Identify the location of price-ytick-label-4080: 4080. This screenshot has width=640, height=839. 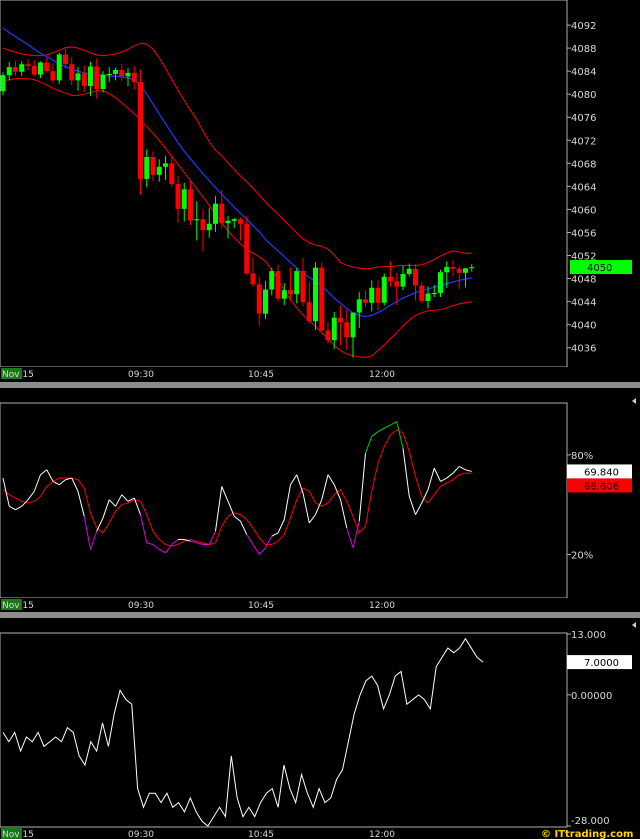
(583, 95).